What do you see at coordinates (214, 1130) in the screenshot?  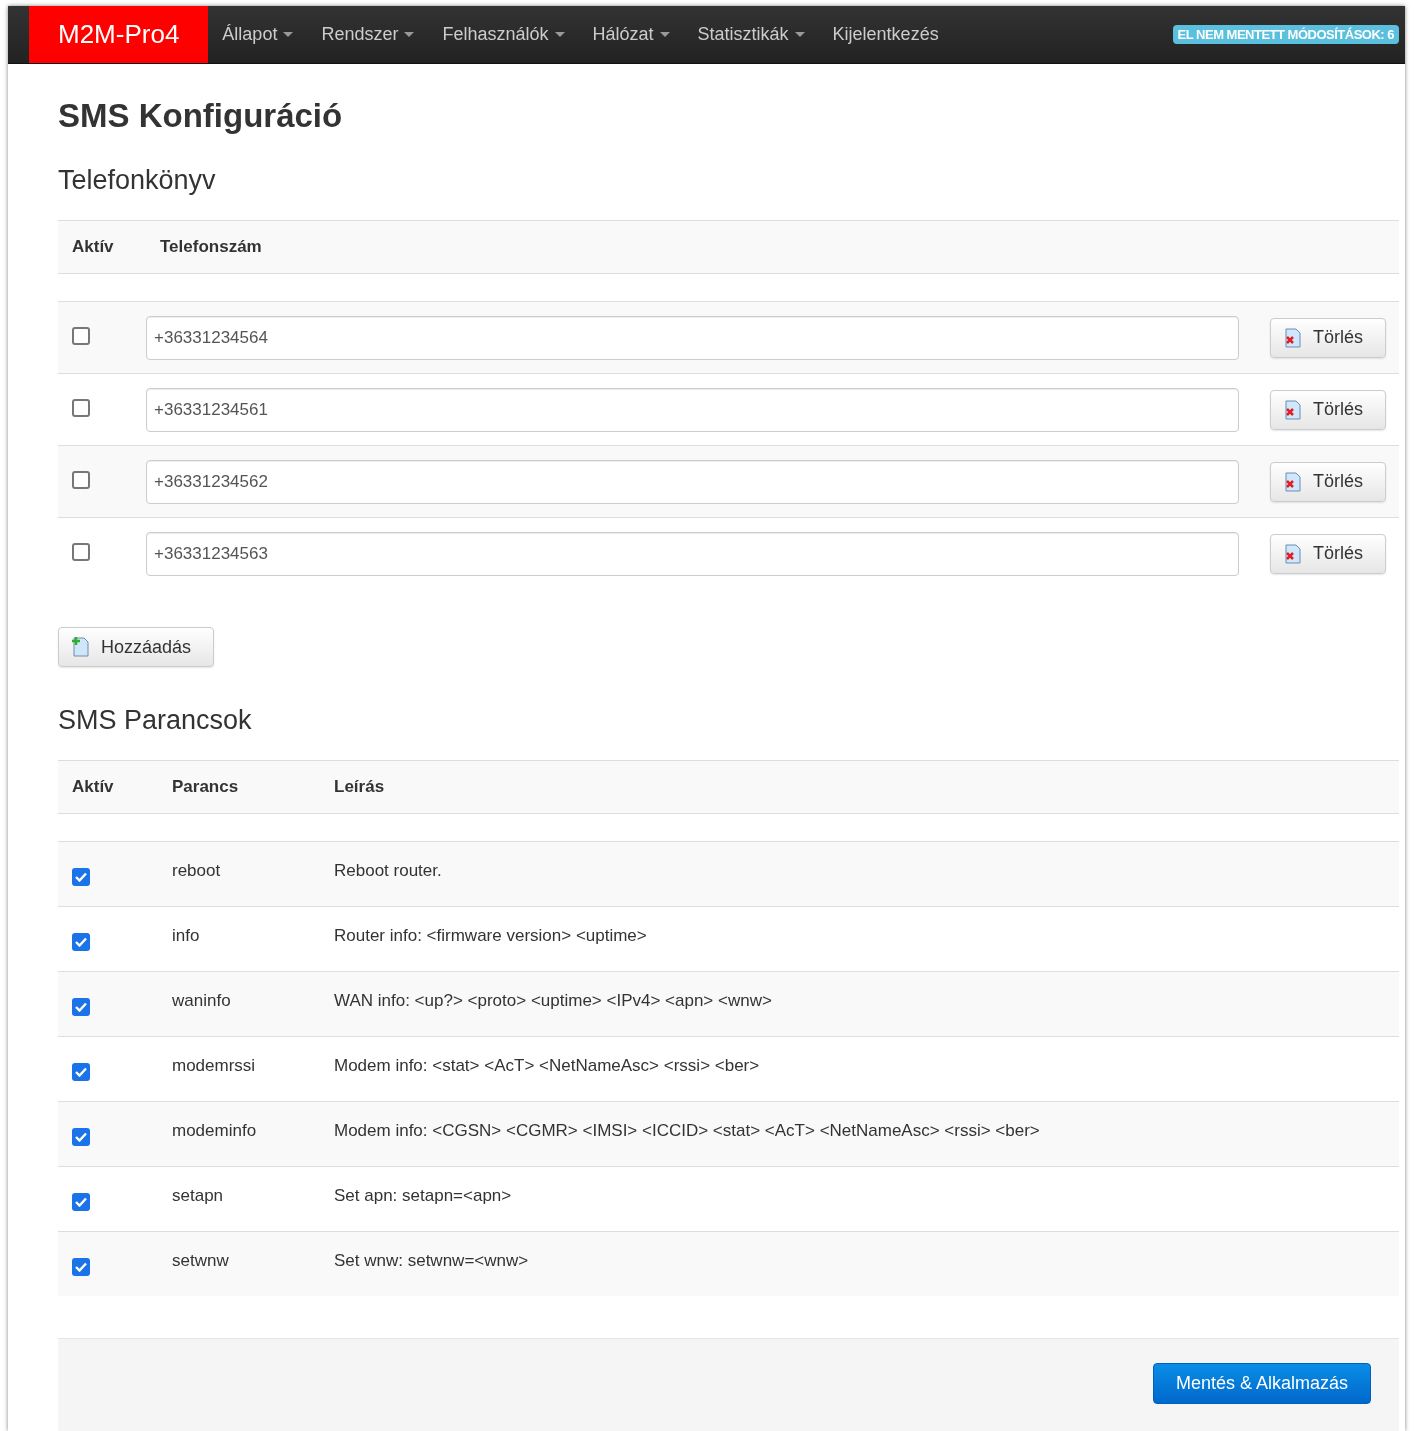 I see `command-name: modeminfo` at bounding box center [214, 1130].